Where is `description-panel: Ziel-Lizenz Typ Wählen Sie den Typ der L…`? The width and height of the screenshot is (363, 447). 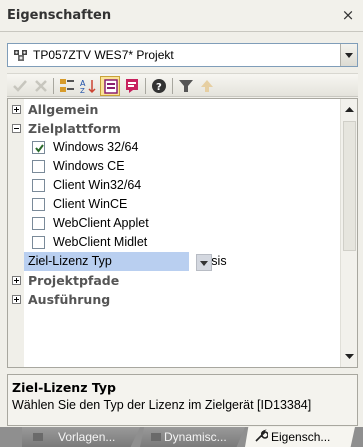
description-panel: Ziel-Lizenz Typ Wählen Sie den Typ der L… is located at coordinates (182, 400).